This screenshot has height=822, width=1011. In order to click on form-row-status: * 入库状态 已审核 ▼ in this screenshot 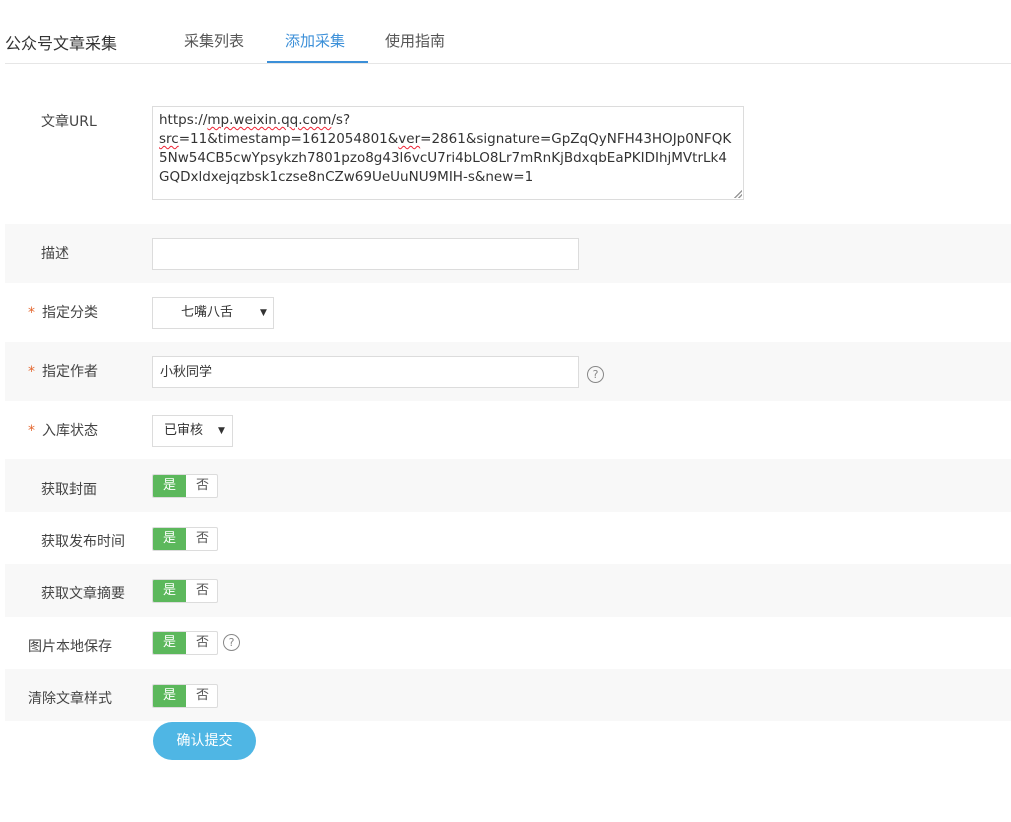, I will do `click(508, 430)`.